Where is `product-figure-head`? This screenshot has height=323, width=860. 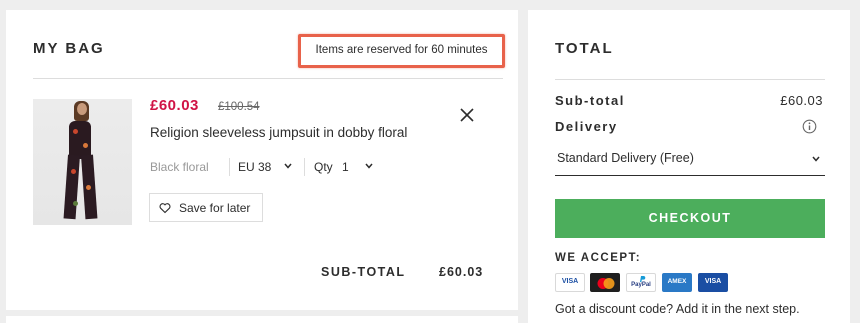
product-figure-head is located at coordinates (82, 109).